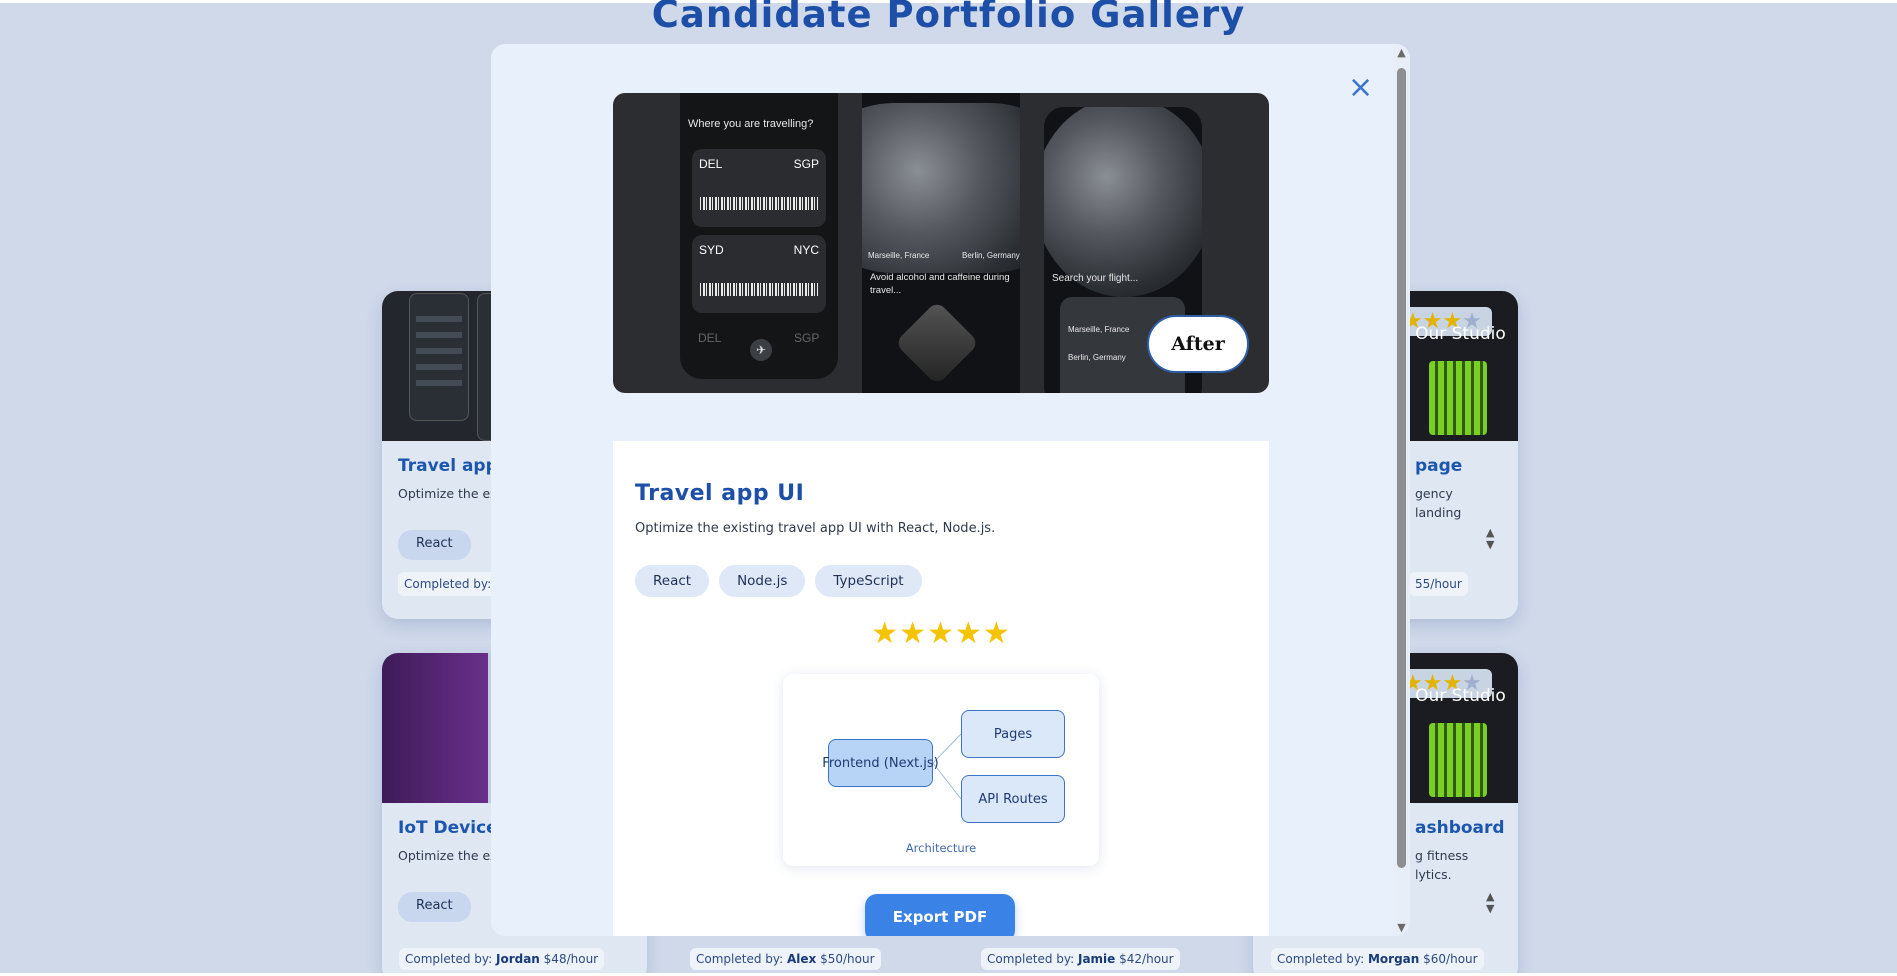  Describe the element at coordinates (1360, 88) in the screenshot. I see `close-button: ×` at that location.